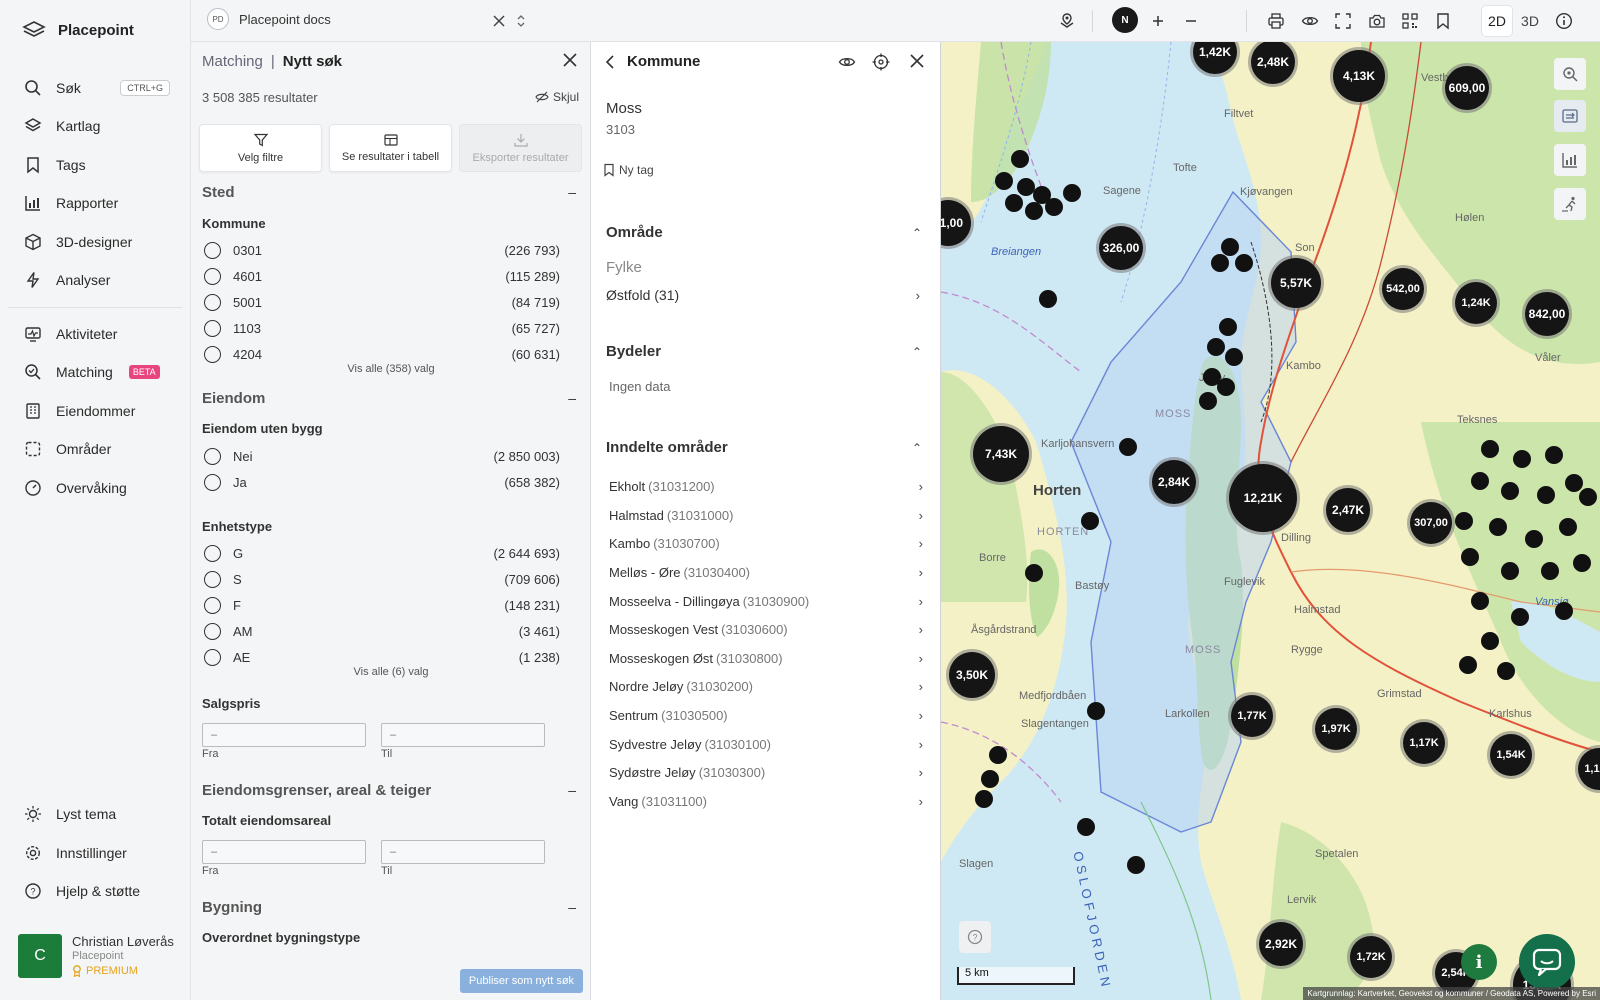  I want to click on close-panel-button, so click(570, 61).